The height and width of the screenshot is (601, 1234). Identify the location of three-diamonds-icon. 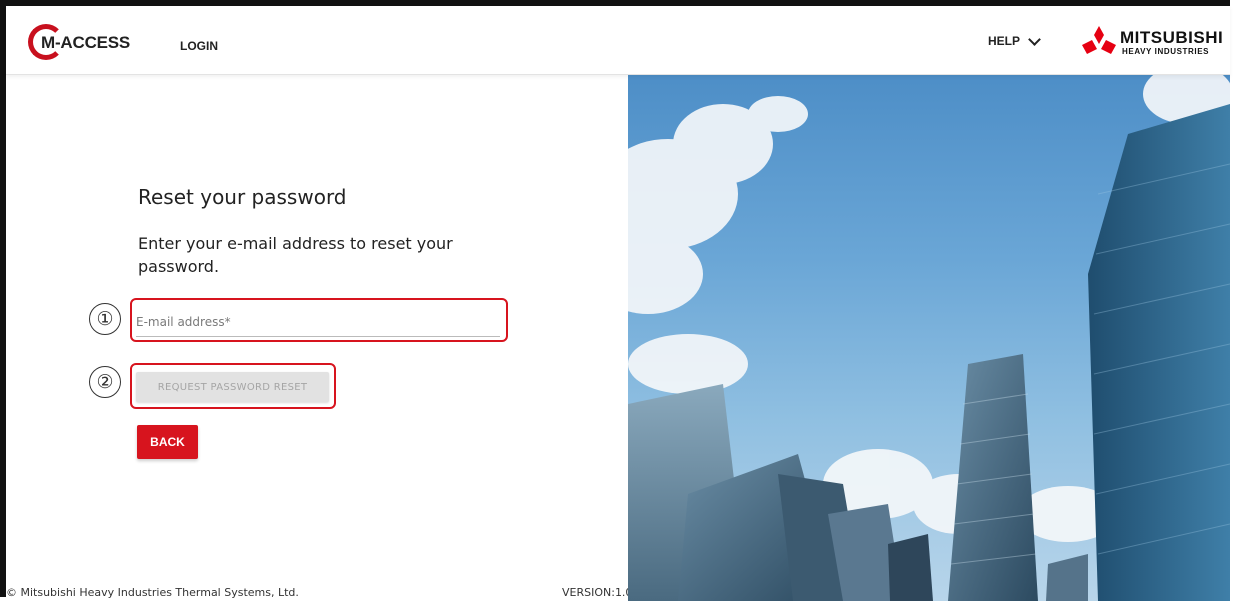
(1099, 40).